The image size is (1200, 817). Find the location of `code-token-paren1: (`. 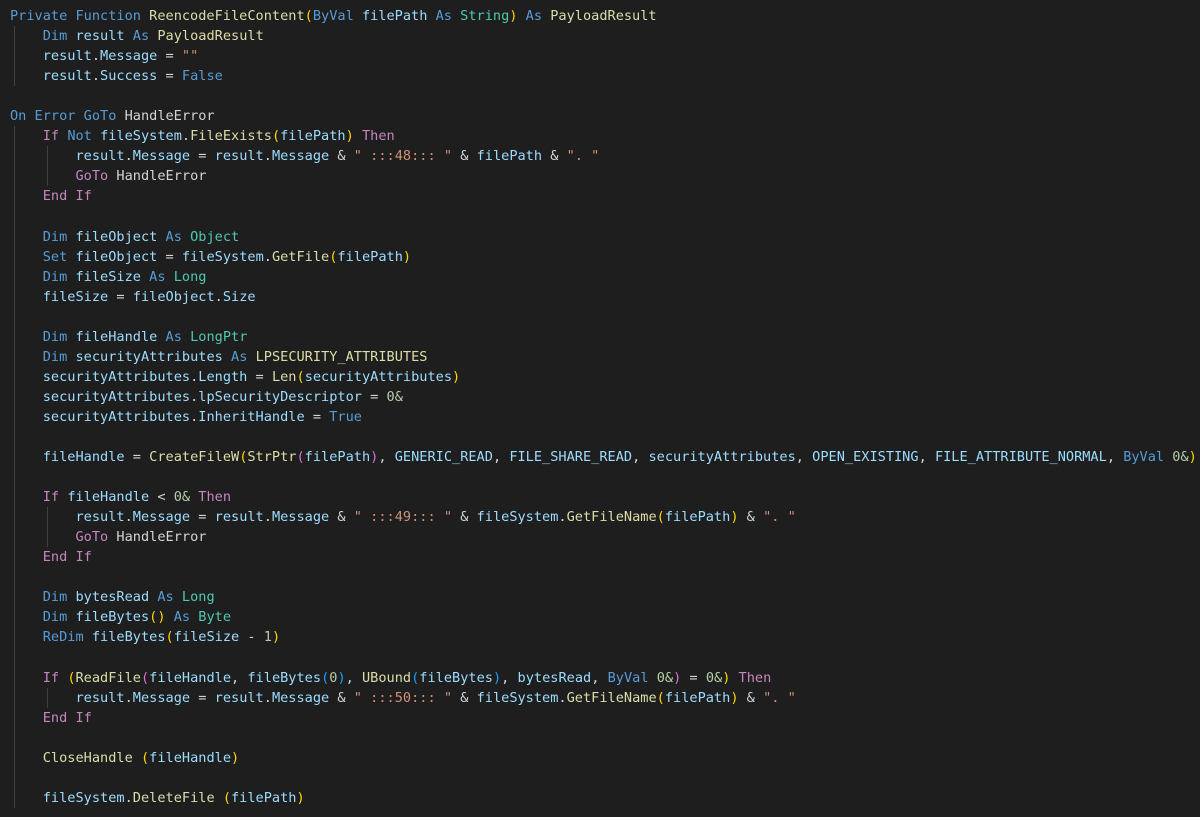

code-token-paren1: ( is located at coordinates (169, 637).